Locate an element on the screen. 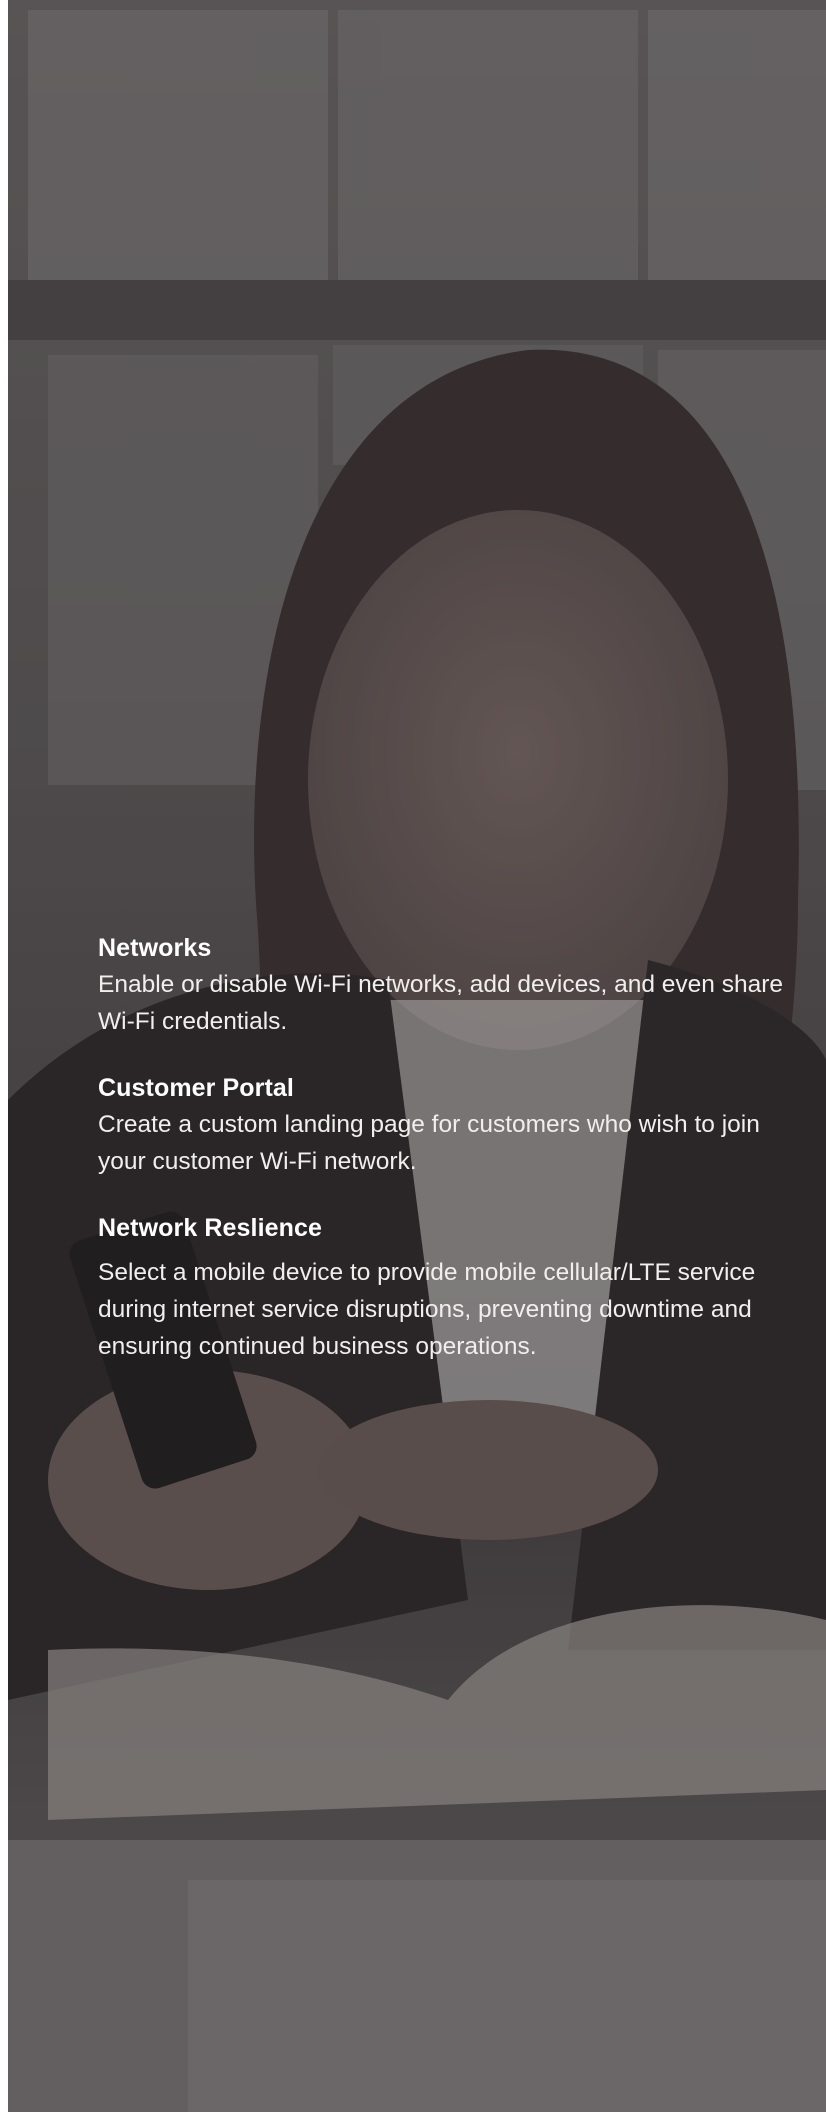  feature-title: Network Reslience is located at coordinates (210, 1228).